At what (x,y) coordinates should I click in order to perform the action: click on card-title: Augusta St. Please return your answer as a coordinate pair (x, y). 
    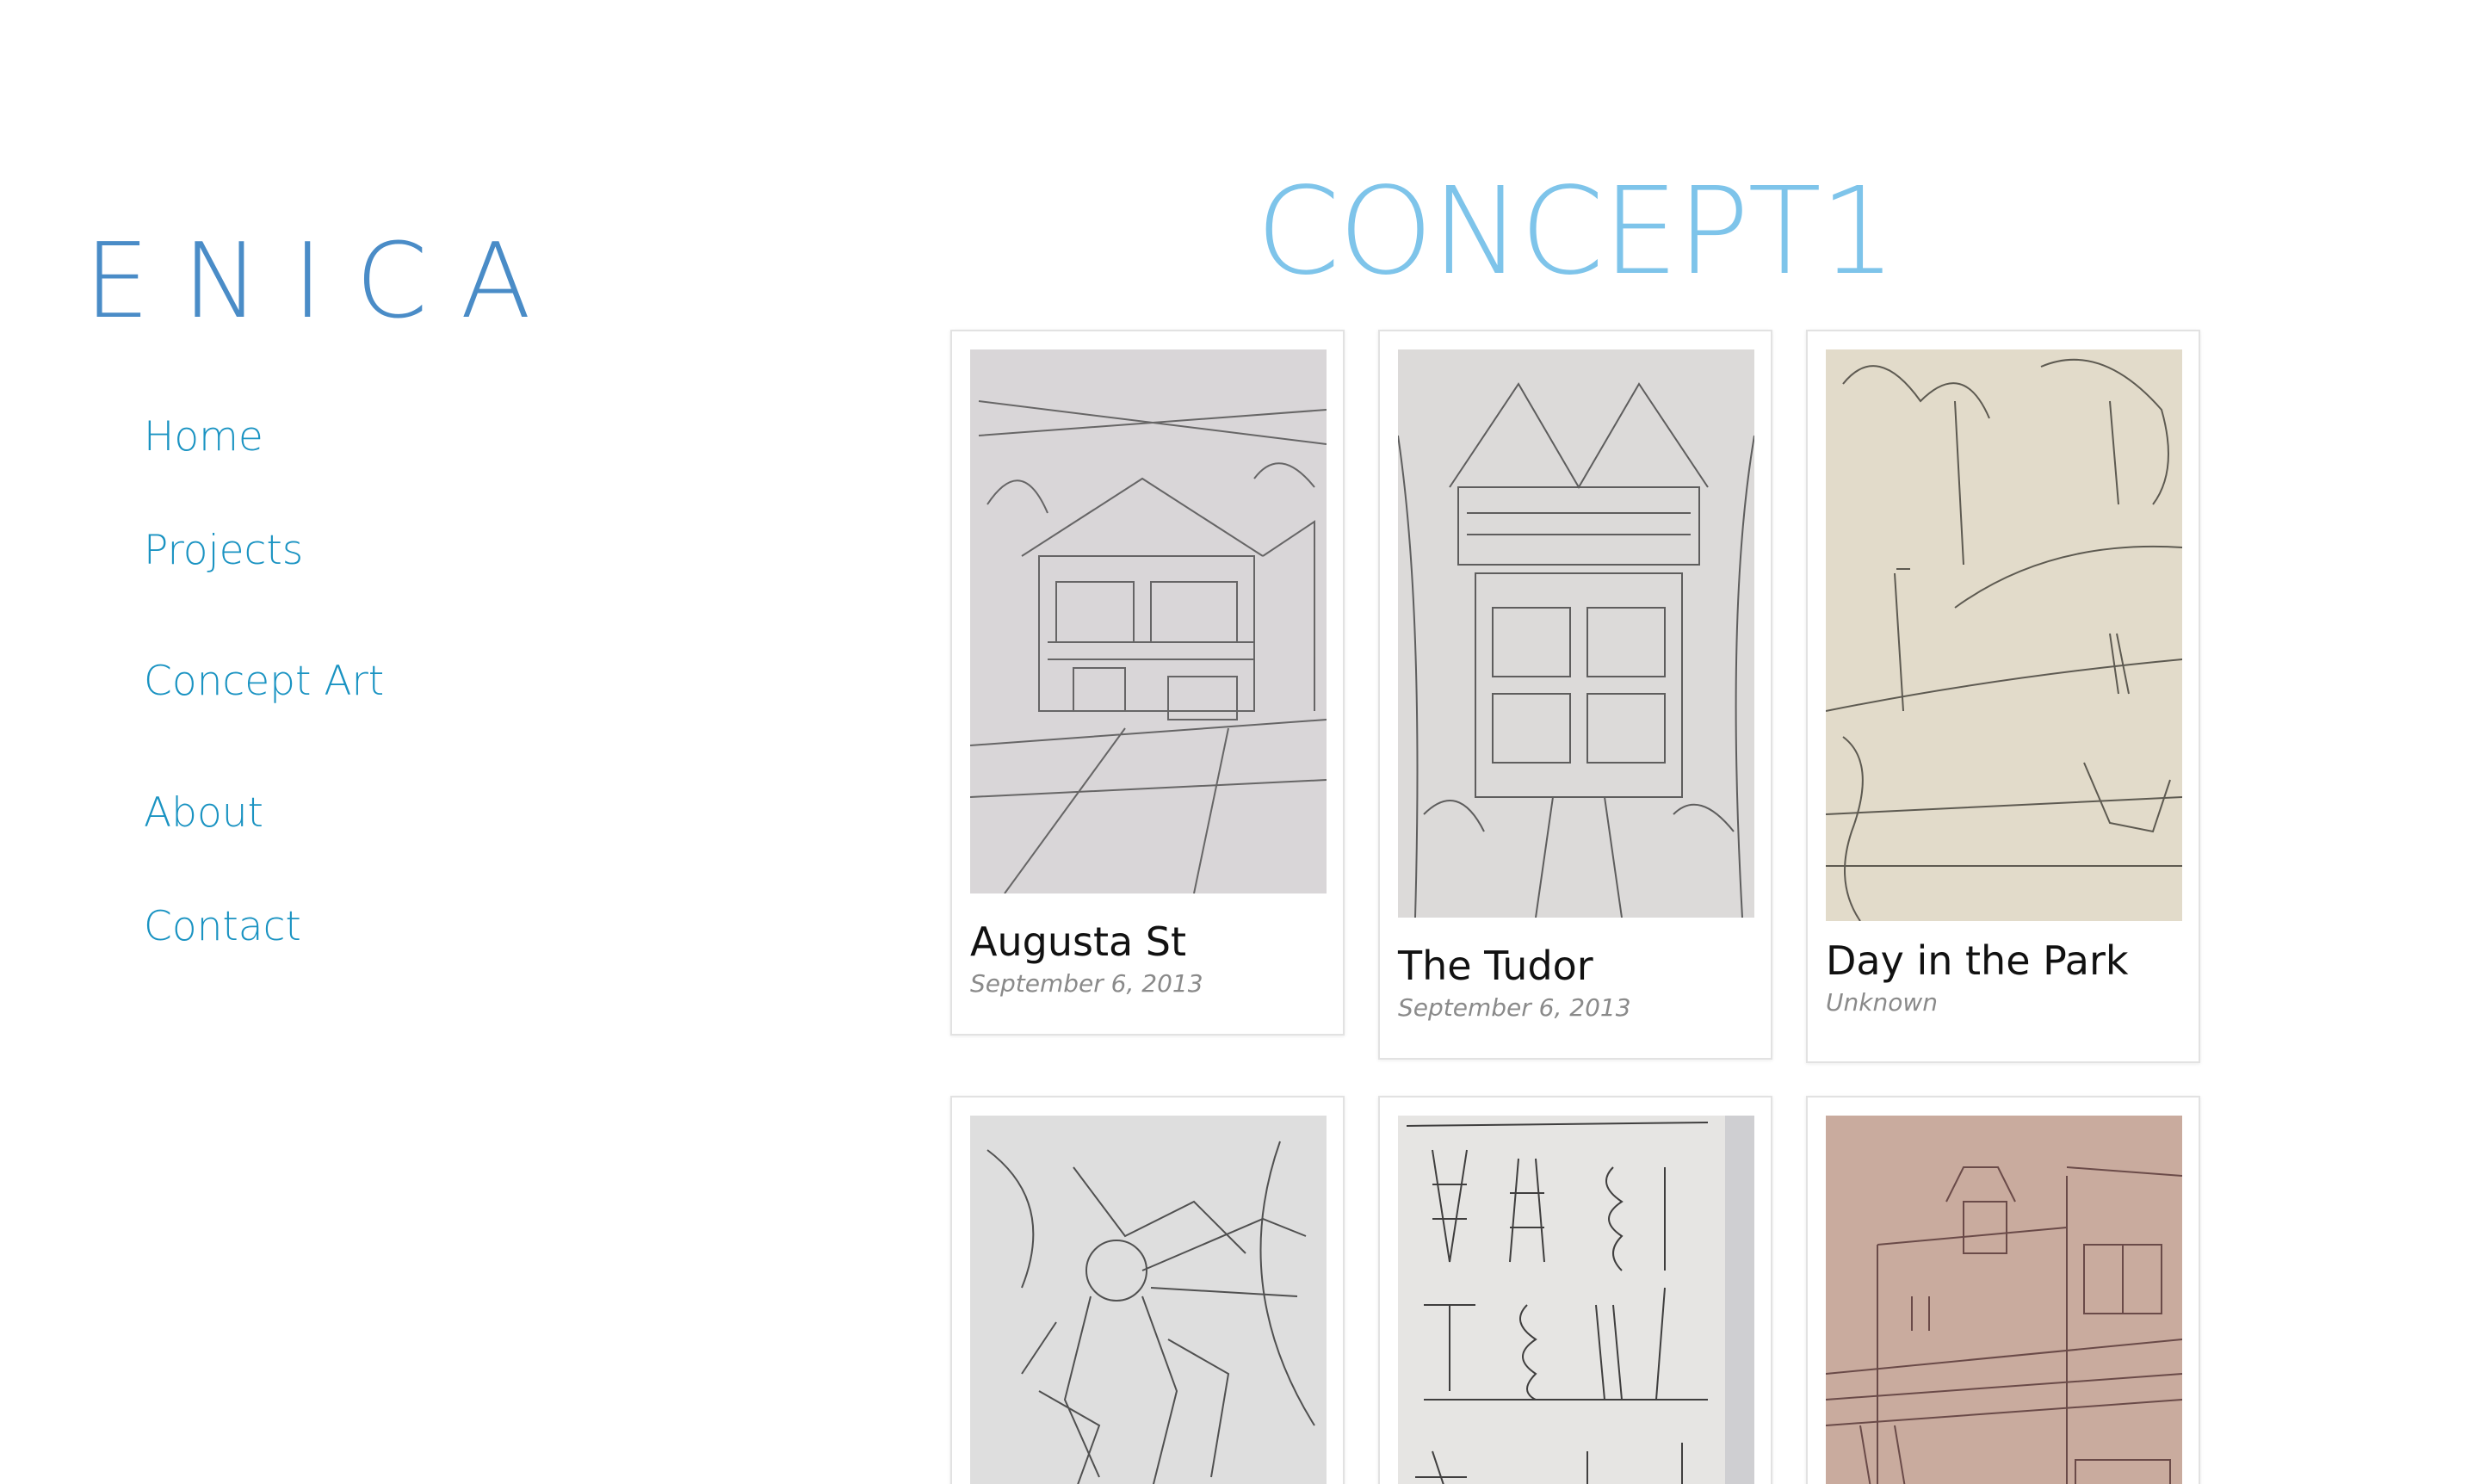
    Looking at the image, I should click on (1078, 942).